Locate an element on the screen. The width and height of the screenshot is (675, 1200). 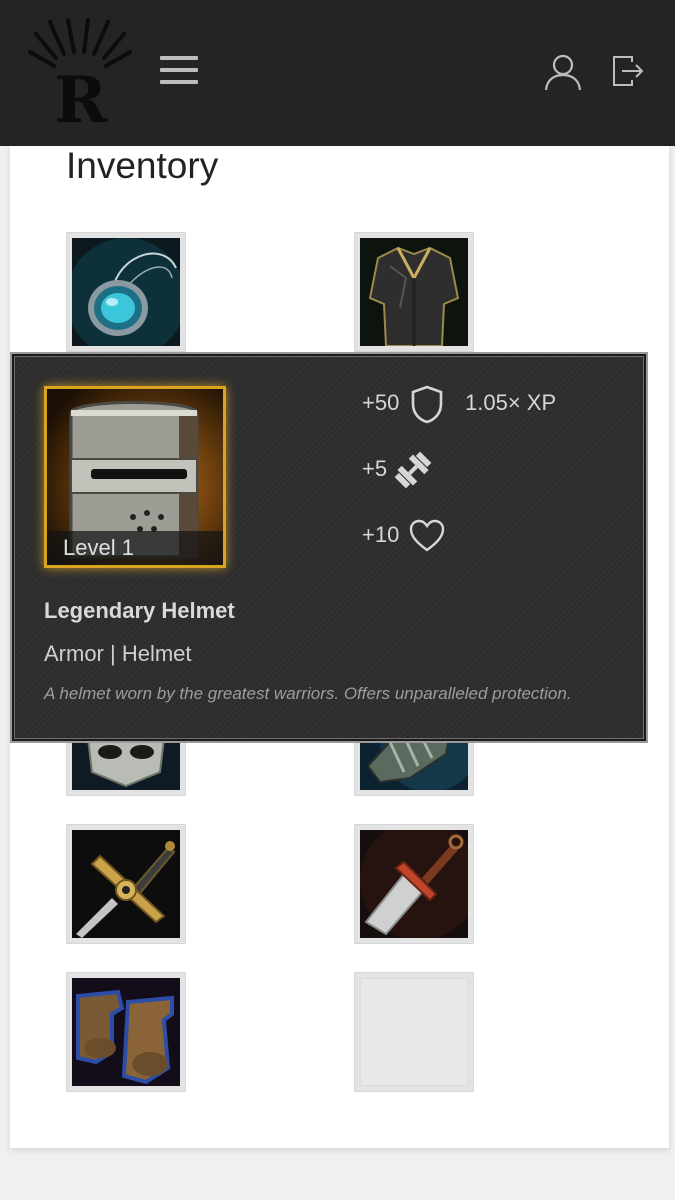
inventory-slot-empty is located at coordinates (414, 1032).